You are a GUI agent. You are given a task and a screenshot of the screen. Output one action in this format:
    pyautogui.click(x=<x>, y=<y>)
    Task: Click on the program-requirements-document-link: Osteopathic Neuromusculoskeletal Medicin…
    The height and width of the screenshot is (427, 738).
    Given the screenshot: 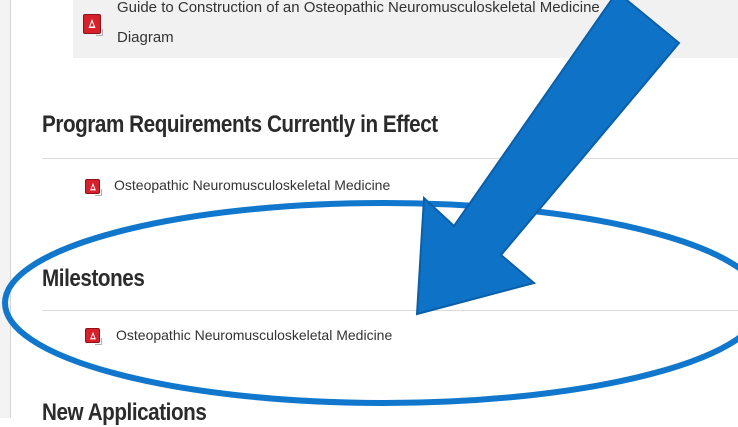 What is the action you would take?
    pyautogui.click(x=252, y=185)
    